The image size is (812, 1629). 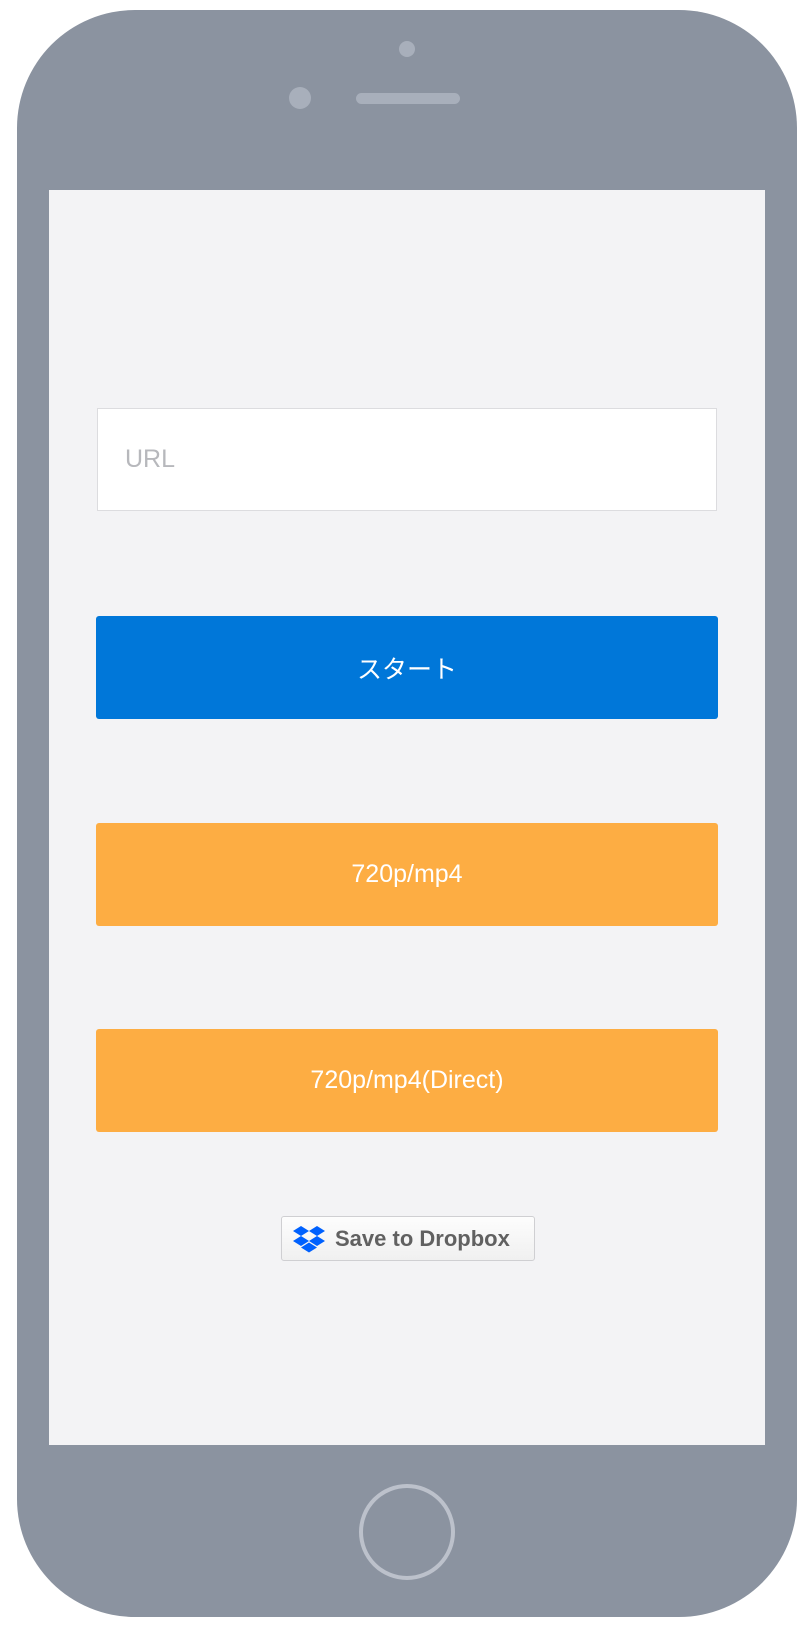 I want to click on earpiece-speaker, so click(x=408, y=98).